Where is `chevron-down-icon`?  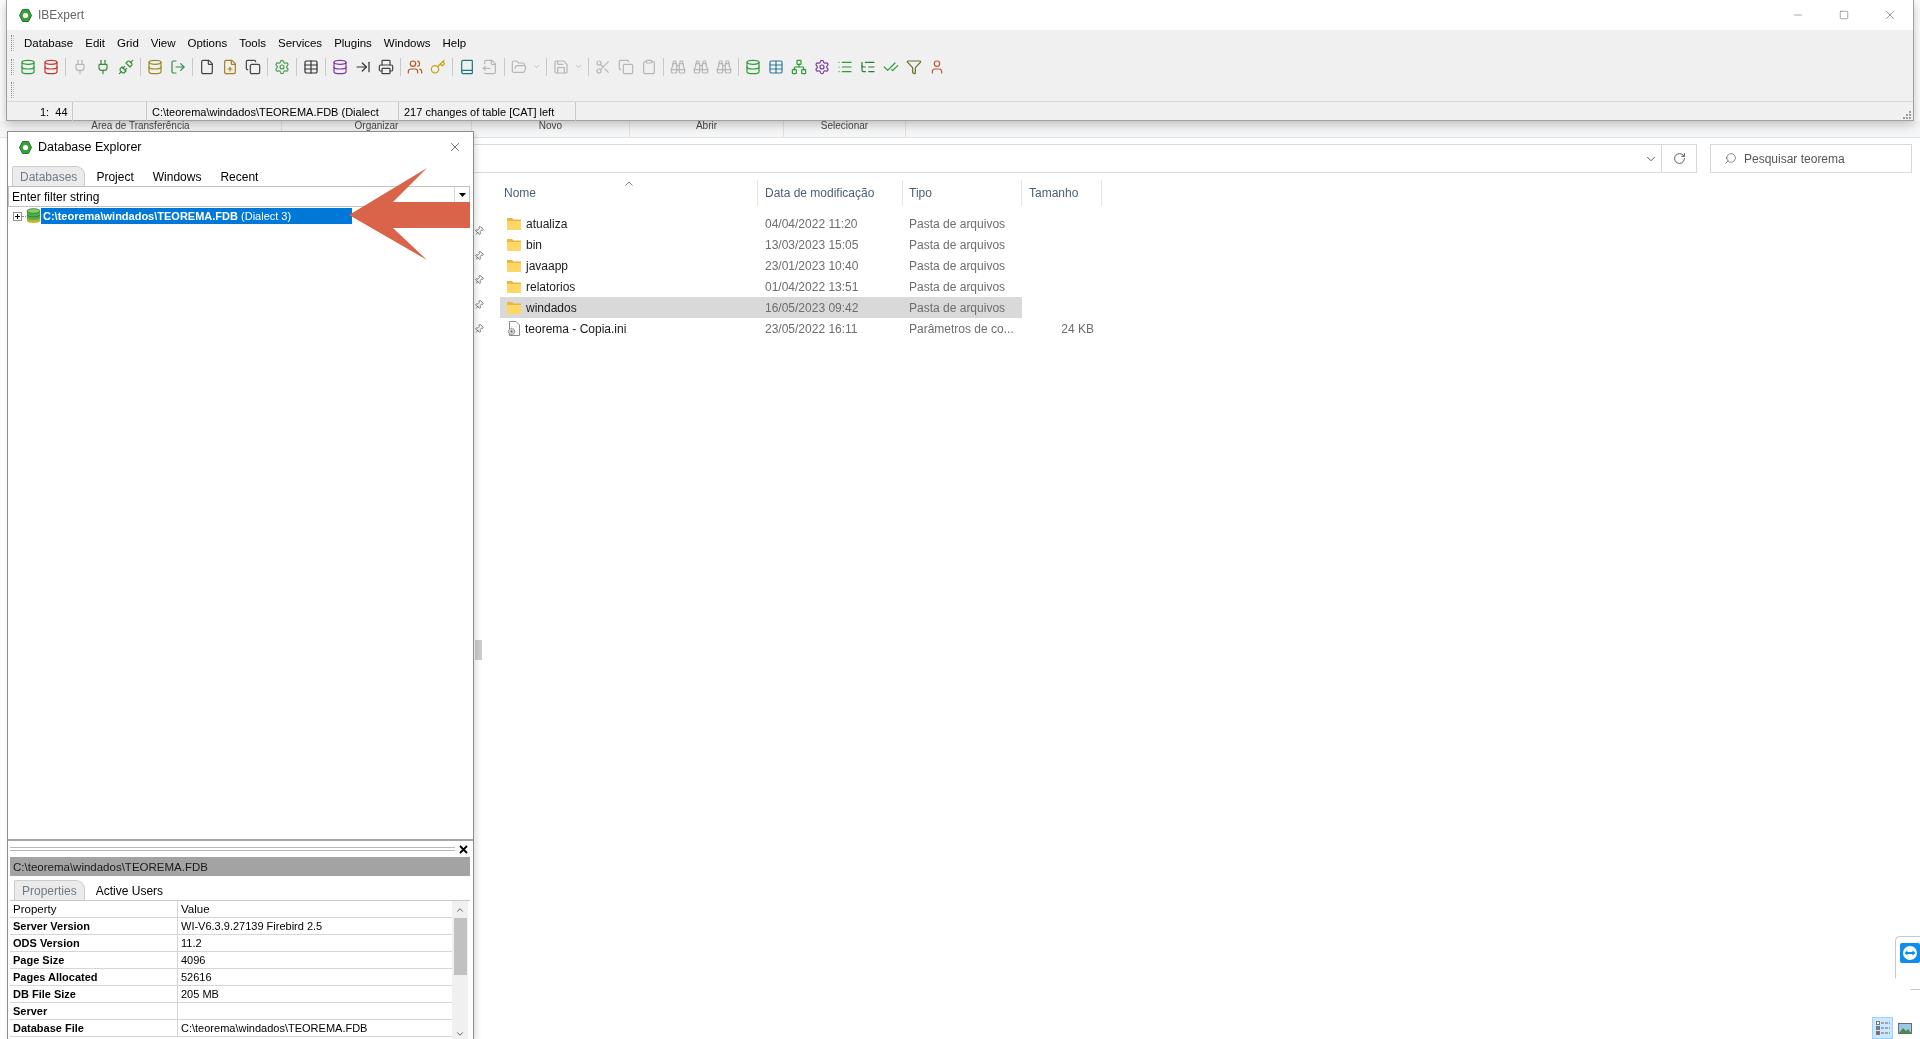 chevron-down-icon is located at coordinates (460, 1034).